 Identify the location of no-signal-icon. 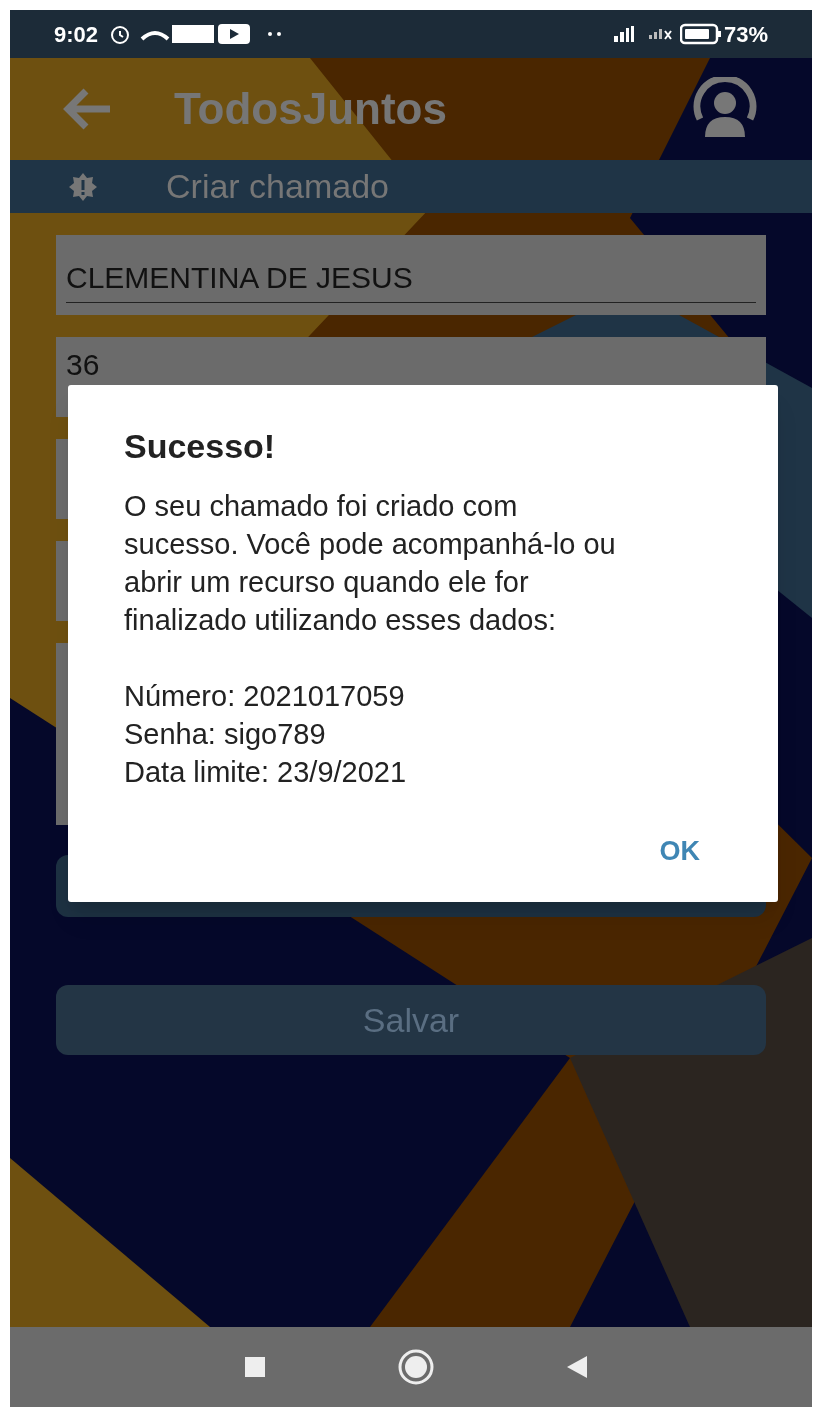
(659, 34).